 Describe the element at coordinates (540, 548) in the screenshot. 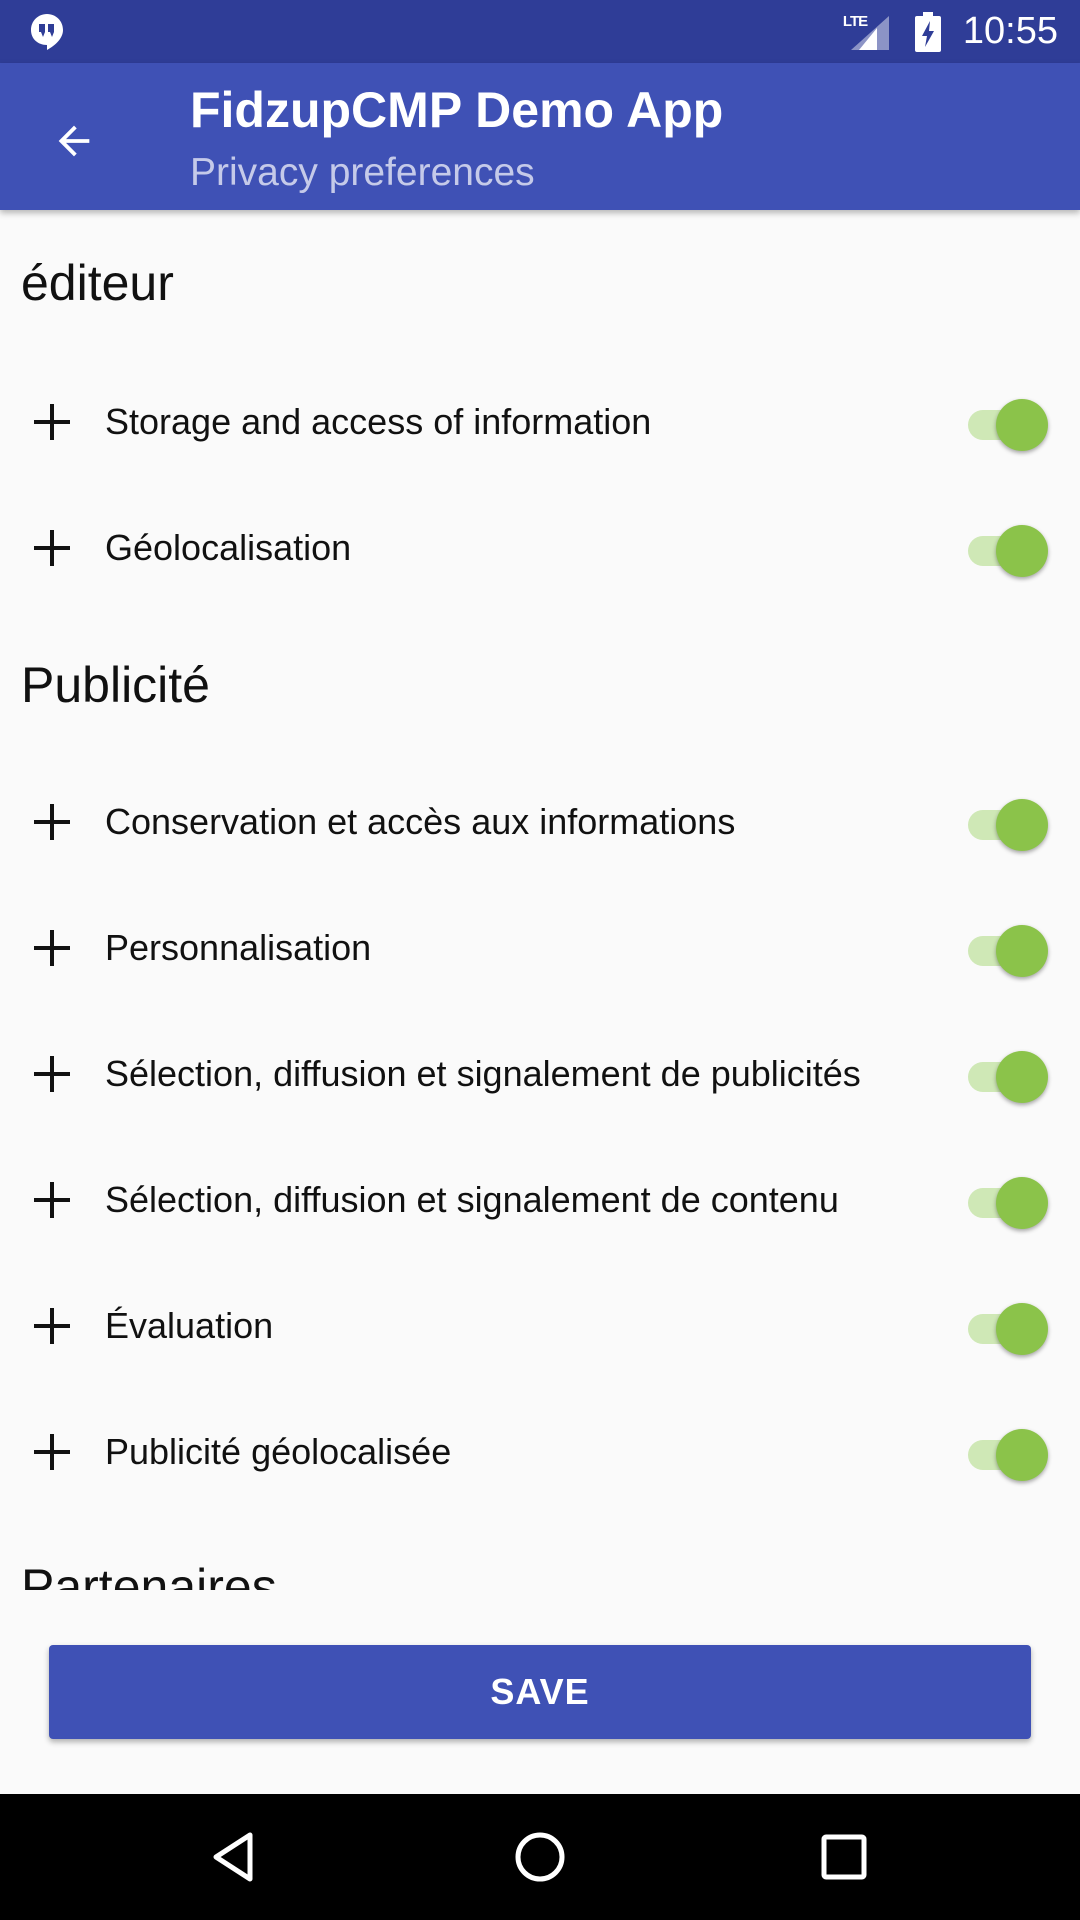

I see `list-item: Géolocalisation` at that location.